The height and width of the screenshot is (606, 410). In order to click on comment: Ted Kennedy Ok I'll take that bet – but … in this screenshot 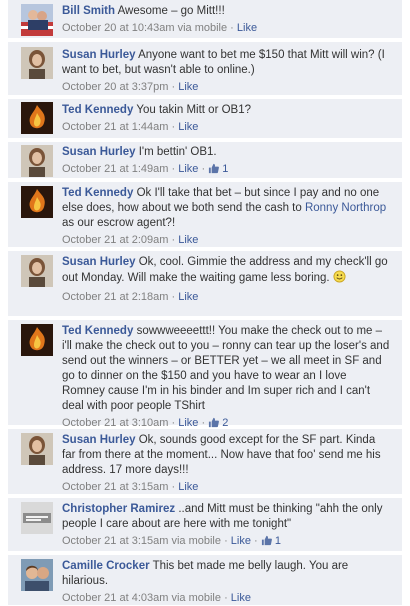, I will do `click(205, 214)`.